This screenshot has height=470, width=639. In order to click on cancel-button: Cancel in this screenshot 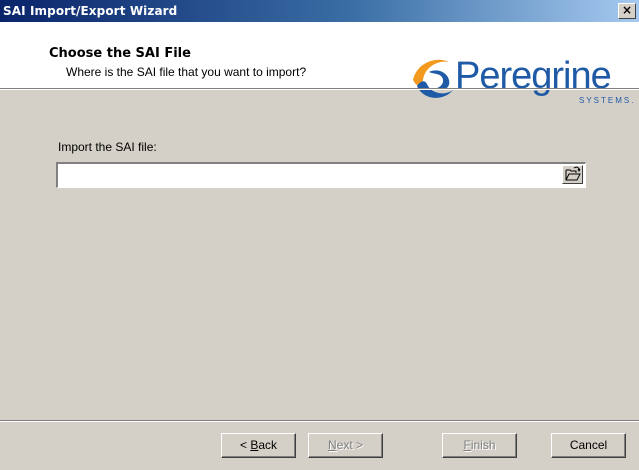, I will do `click(588, 445)`.